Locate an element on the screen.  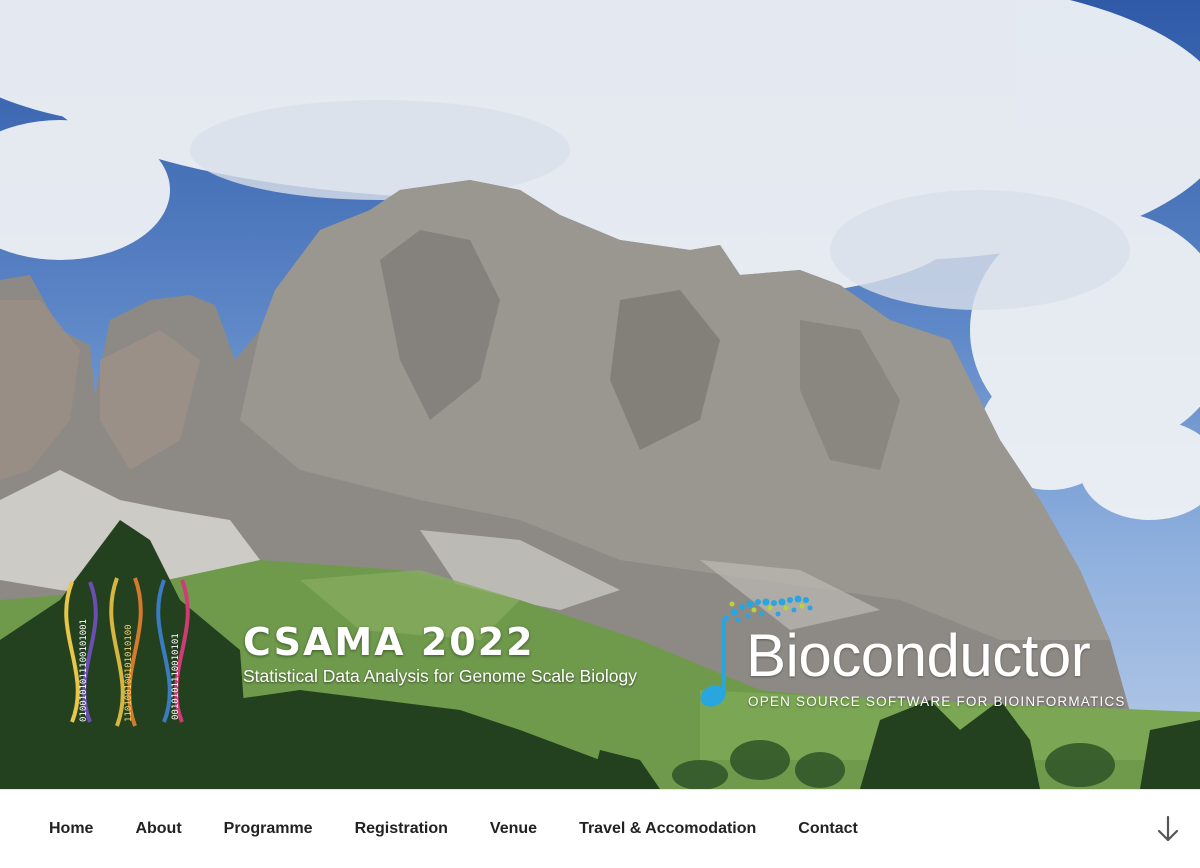
nav-item-venue: Venue is located at coordinates (513, 829).